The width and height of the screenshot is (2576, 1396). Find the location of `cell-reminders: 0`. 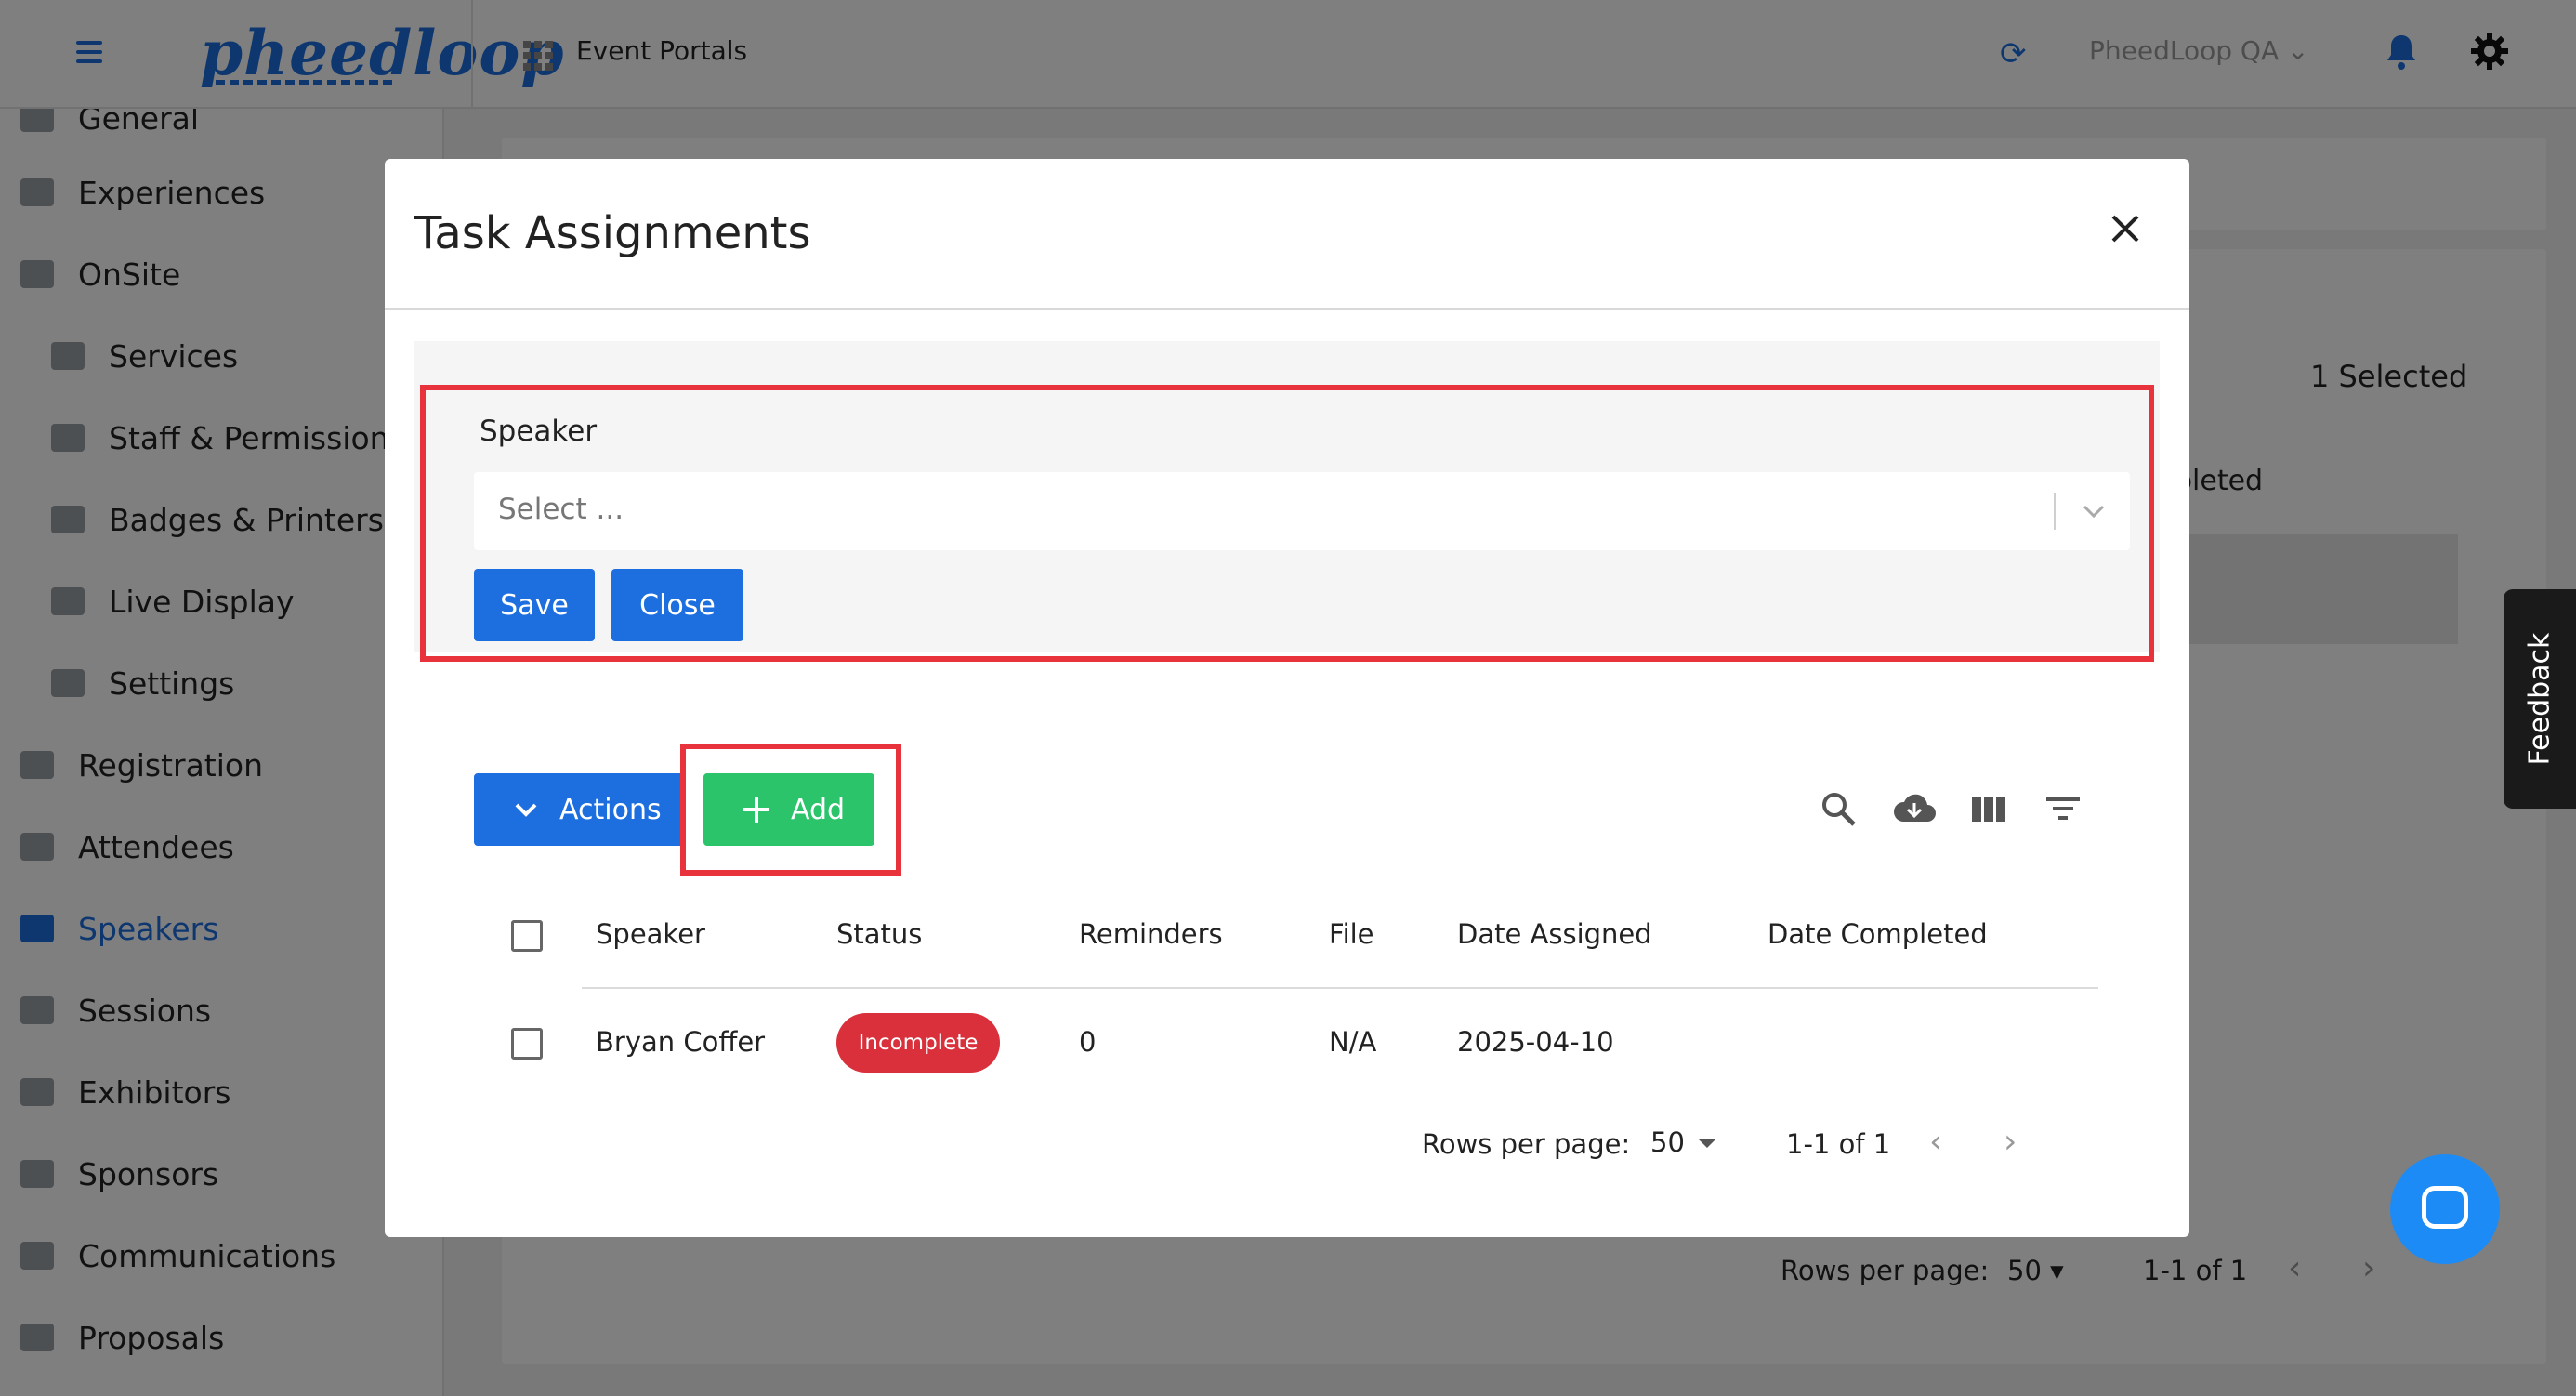

cell-reminders: 0 is located at coordinates (1088, 1042).